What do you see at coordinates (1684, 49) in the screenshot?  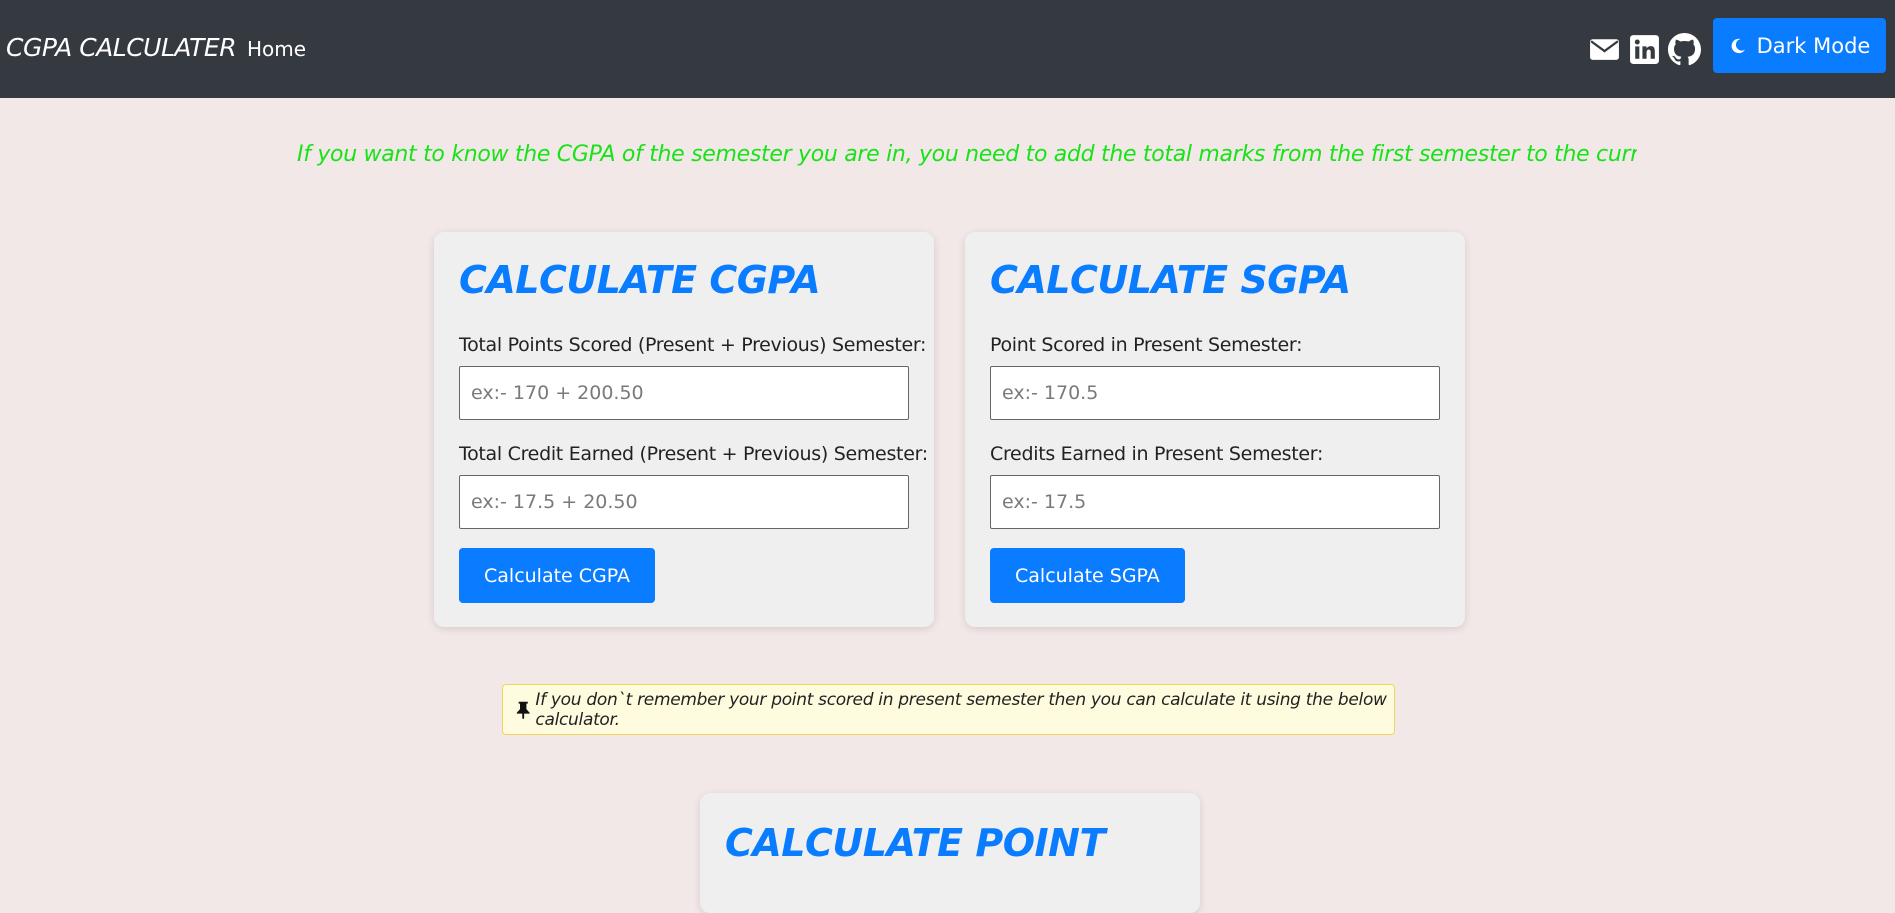 I see `github-icon` at bounding box center [1684, 49].